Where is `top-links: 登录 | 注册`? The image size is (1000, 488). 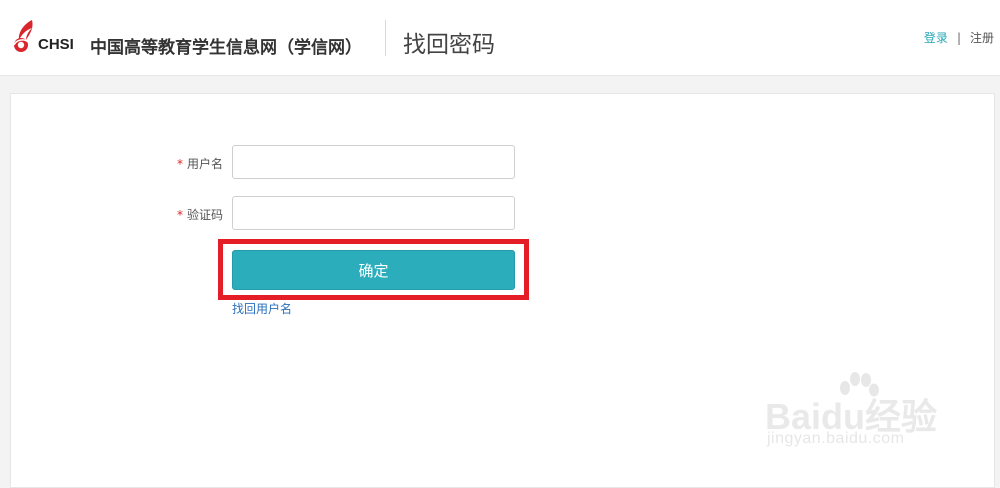
top-links: 登录 | 注册 is located at coordinates (959, 37).